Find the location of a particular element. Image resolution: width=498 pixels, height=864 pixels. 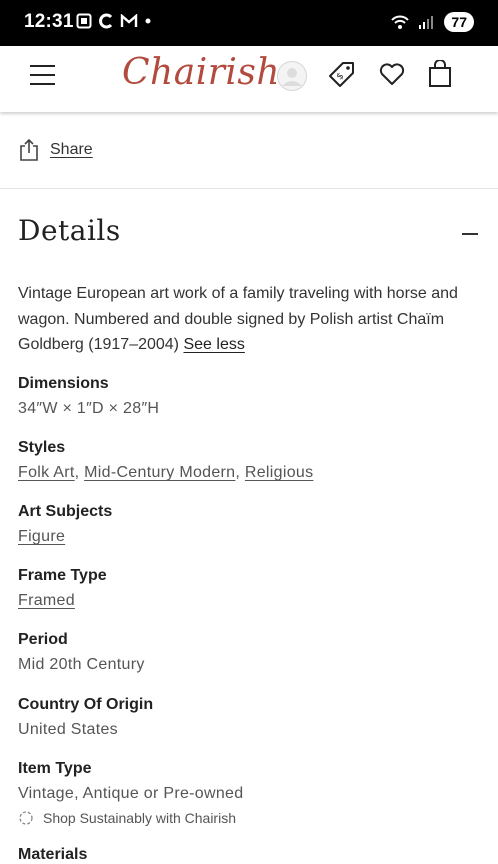

wifi-icon is located at coordinates (400, 22).